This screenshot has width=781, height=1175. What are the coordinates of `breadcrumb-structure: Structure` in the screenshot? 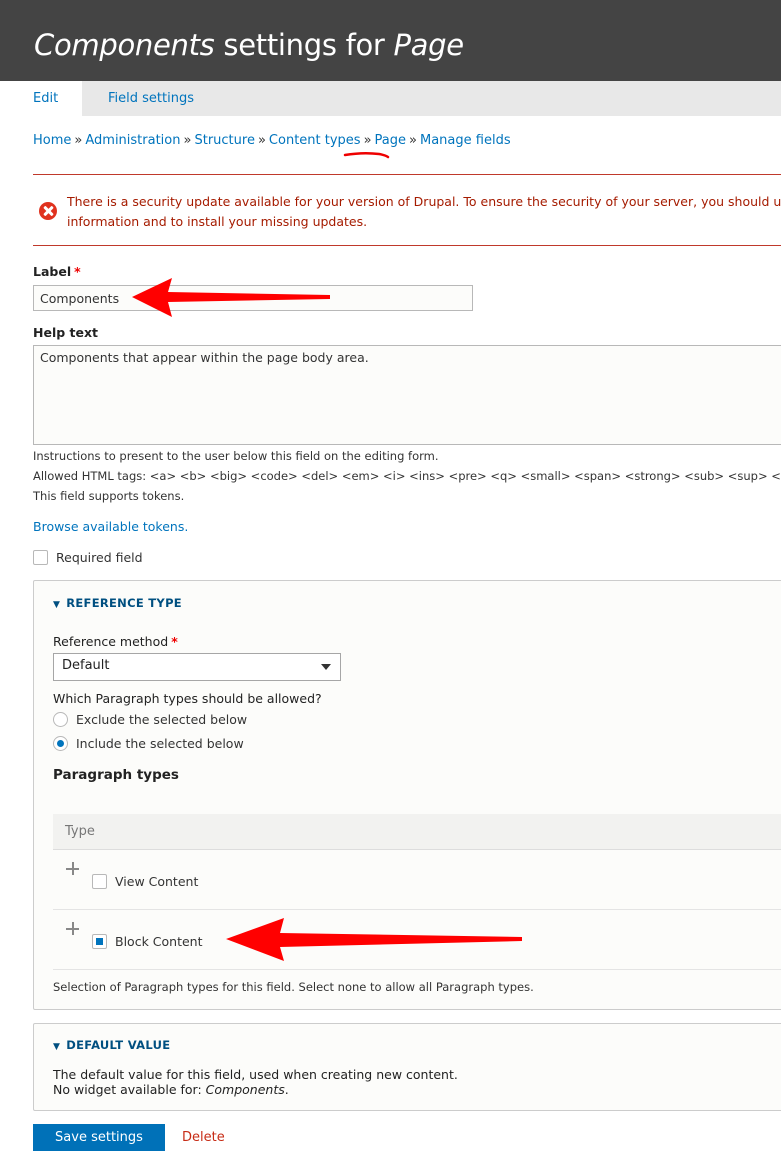 It's located at (224, 140).